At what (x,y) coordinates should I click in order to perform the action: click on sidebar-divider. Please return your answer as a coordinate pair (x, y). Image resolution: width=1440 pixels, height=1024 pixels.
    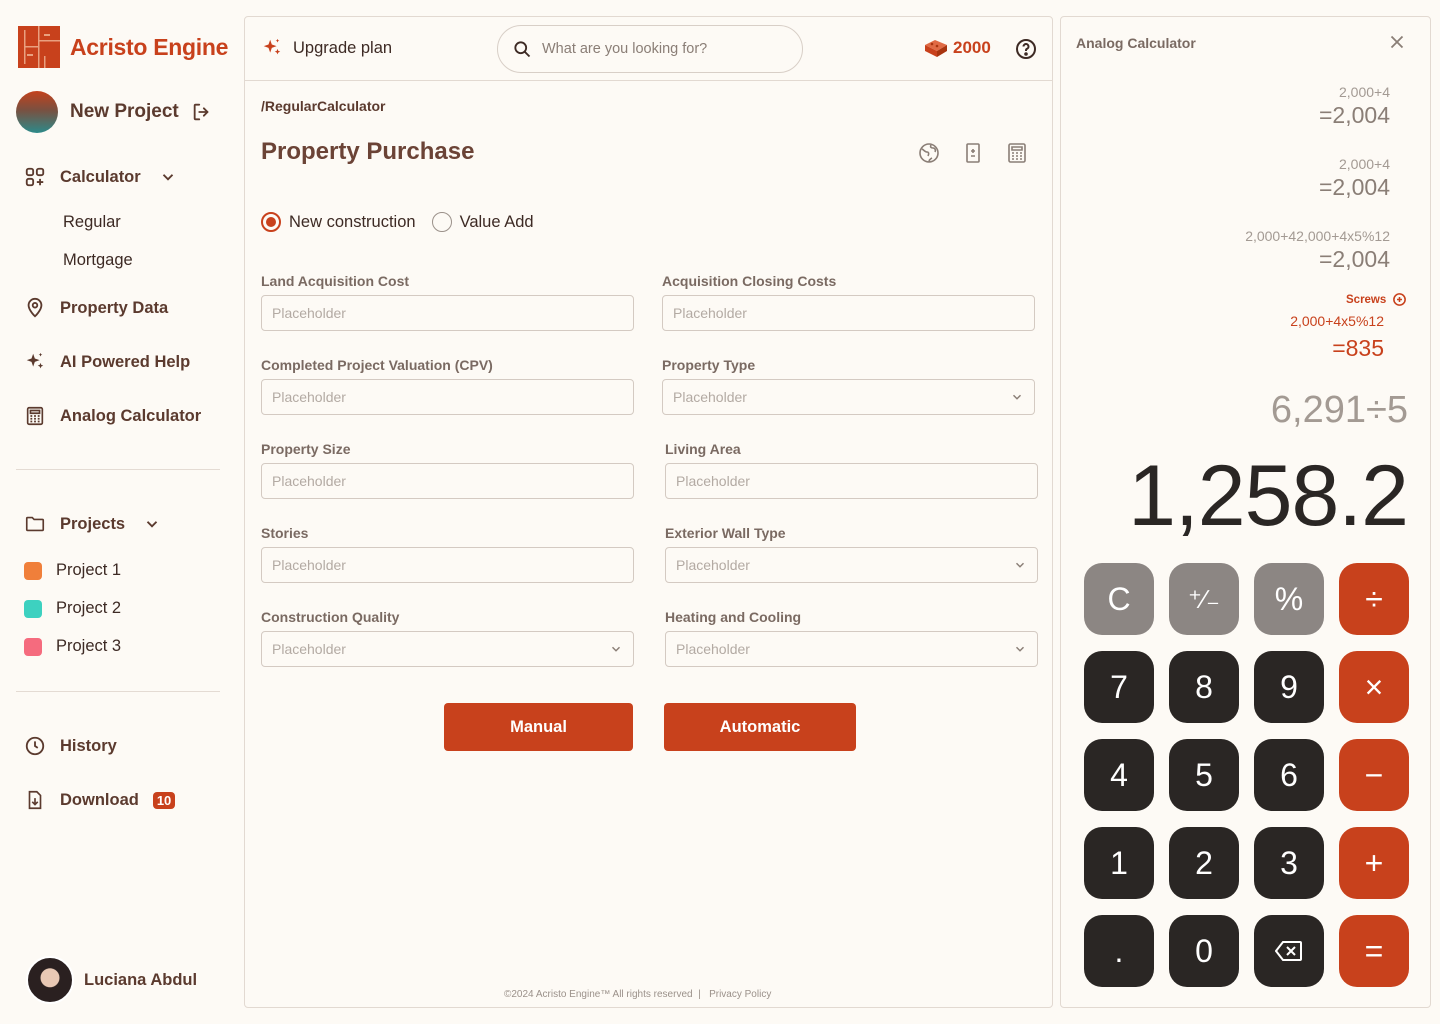
    Looking at the image, I should click on (118, 469).